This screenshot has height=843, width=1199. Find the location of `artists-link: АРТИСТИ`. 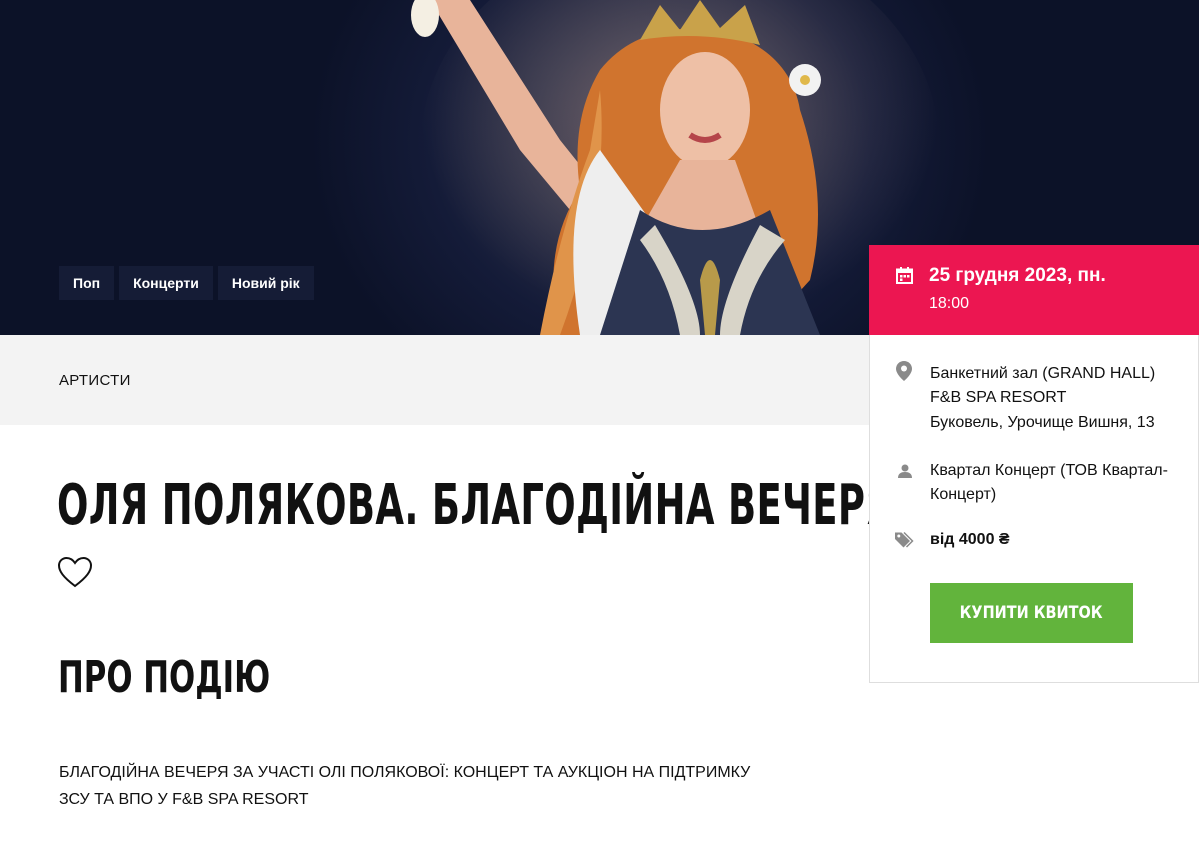

artists-link: АРТИСТИ is located at coordinates (95, 380).